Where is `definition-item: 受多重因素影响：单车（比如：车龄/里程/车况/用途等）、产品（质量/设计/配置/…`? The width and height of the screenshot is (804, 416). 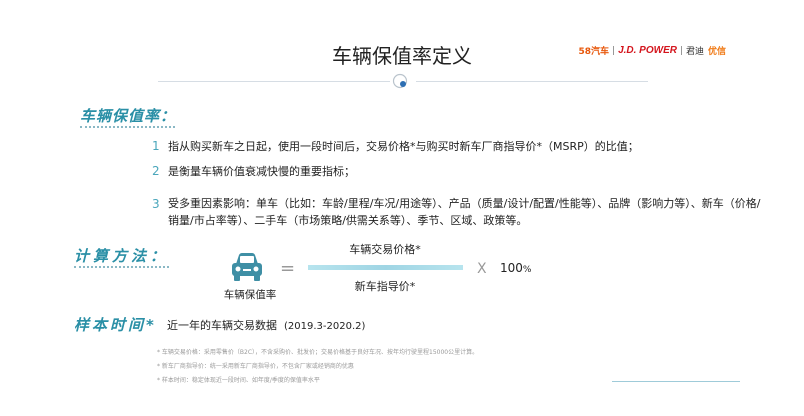 definition-item: 受多重因素影响：单车（比如：车龄/里程/车况/用途等）、产品（质量/设计/配置/… is located at coordinates (464, 212).